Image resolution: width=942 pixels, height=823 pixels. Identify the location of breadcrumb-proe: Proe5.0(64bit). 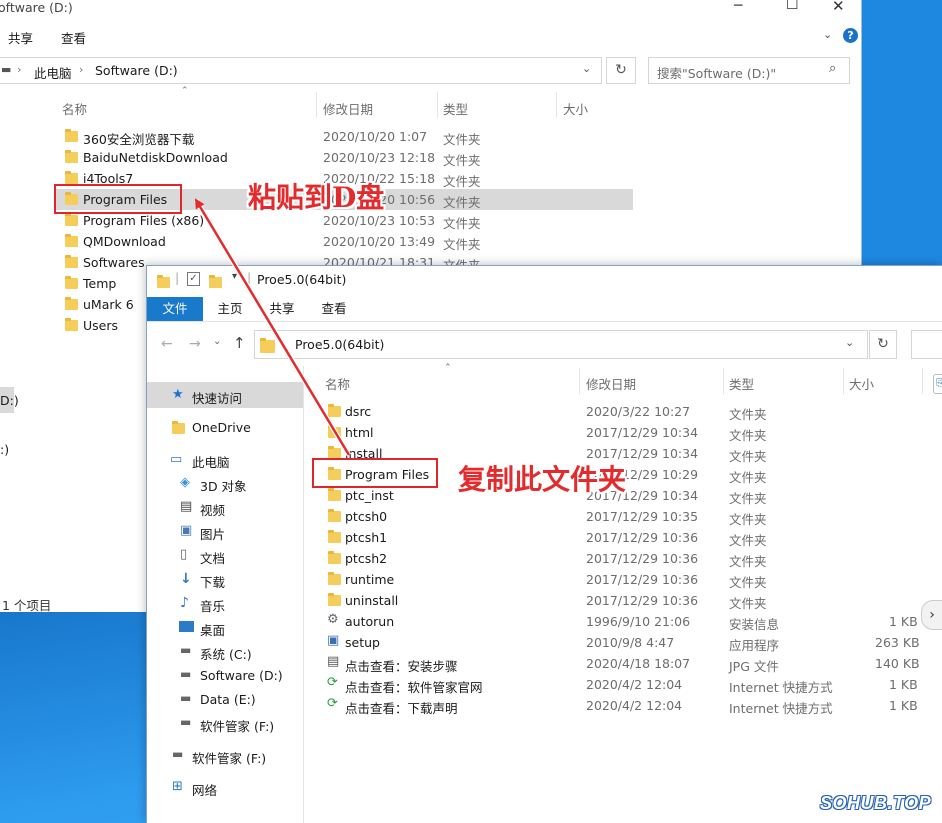
(339, 344).